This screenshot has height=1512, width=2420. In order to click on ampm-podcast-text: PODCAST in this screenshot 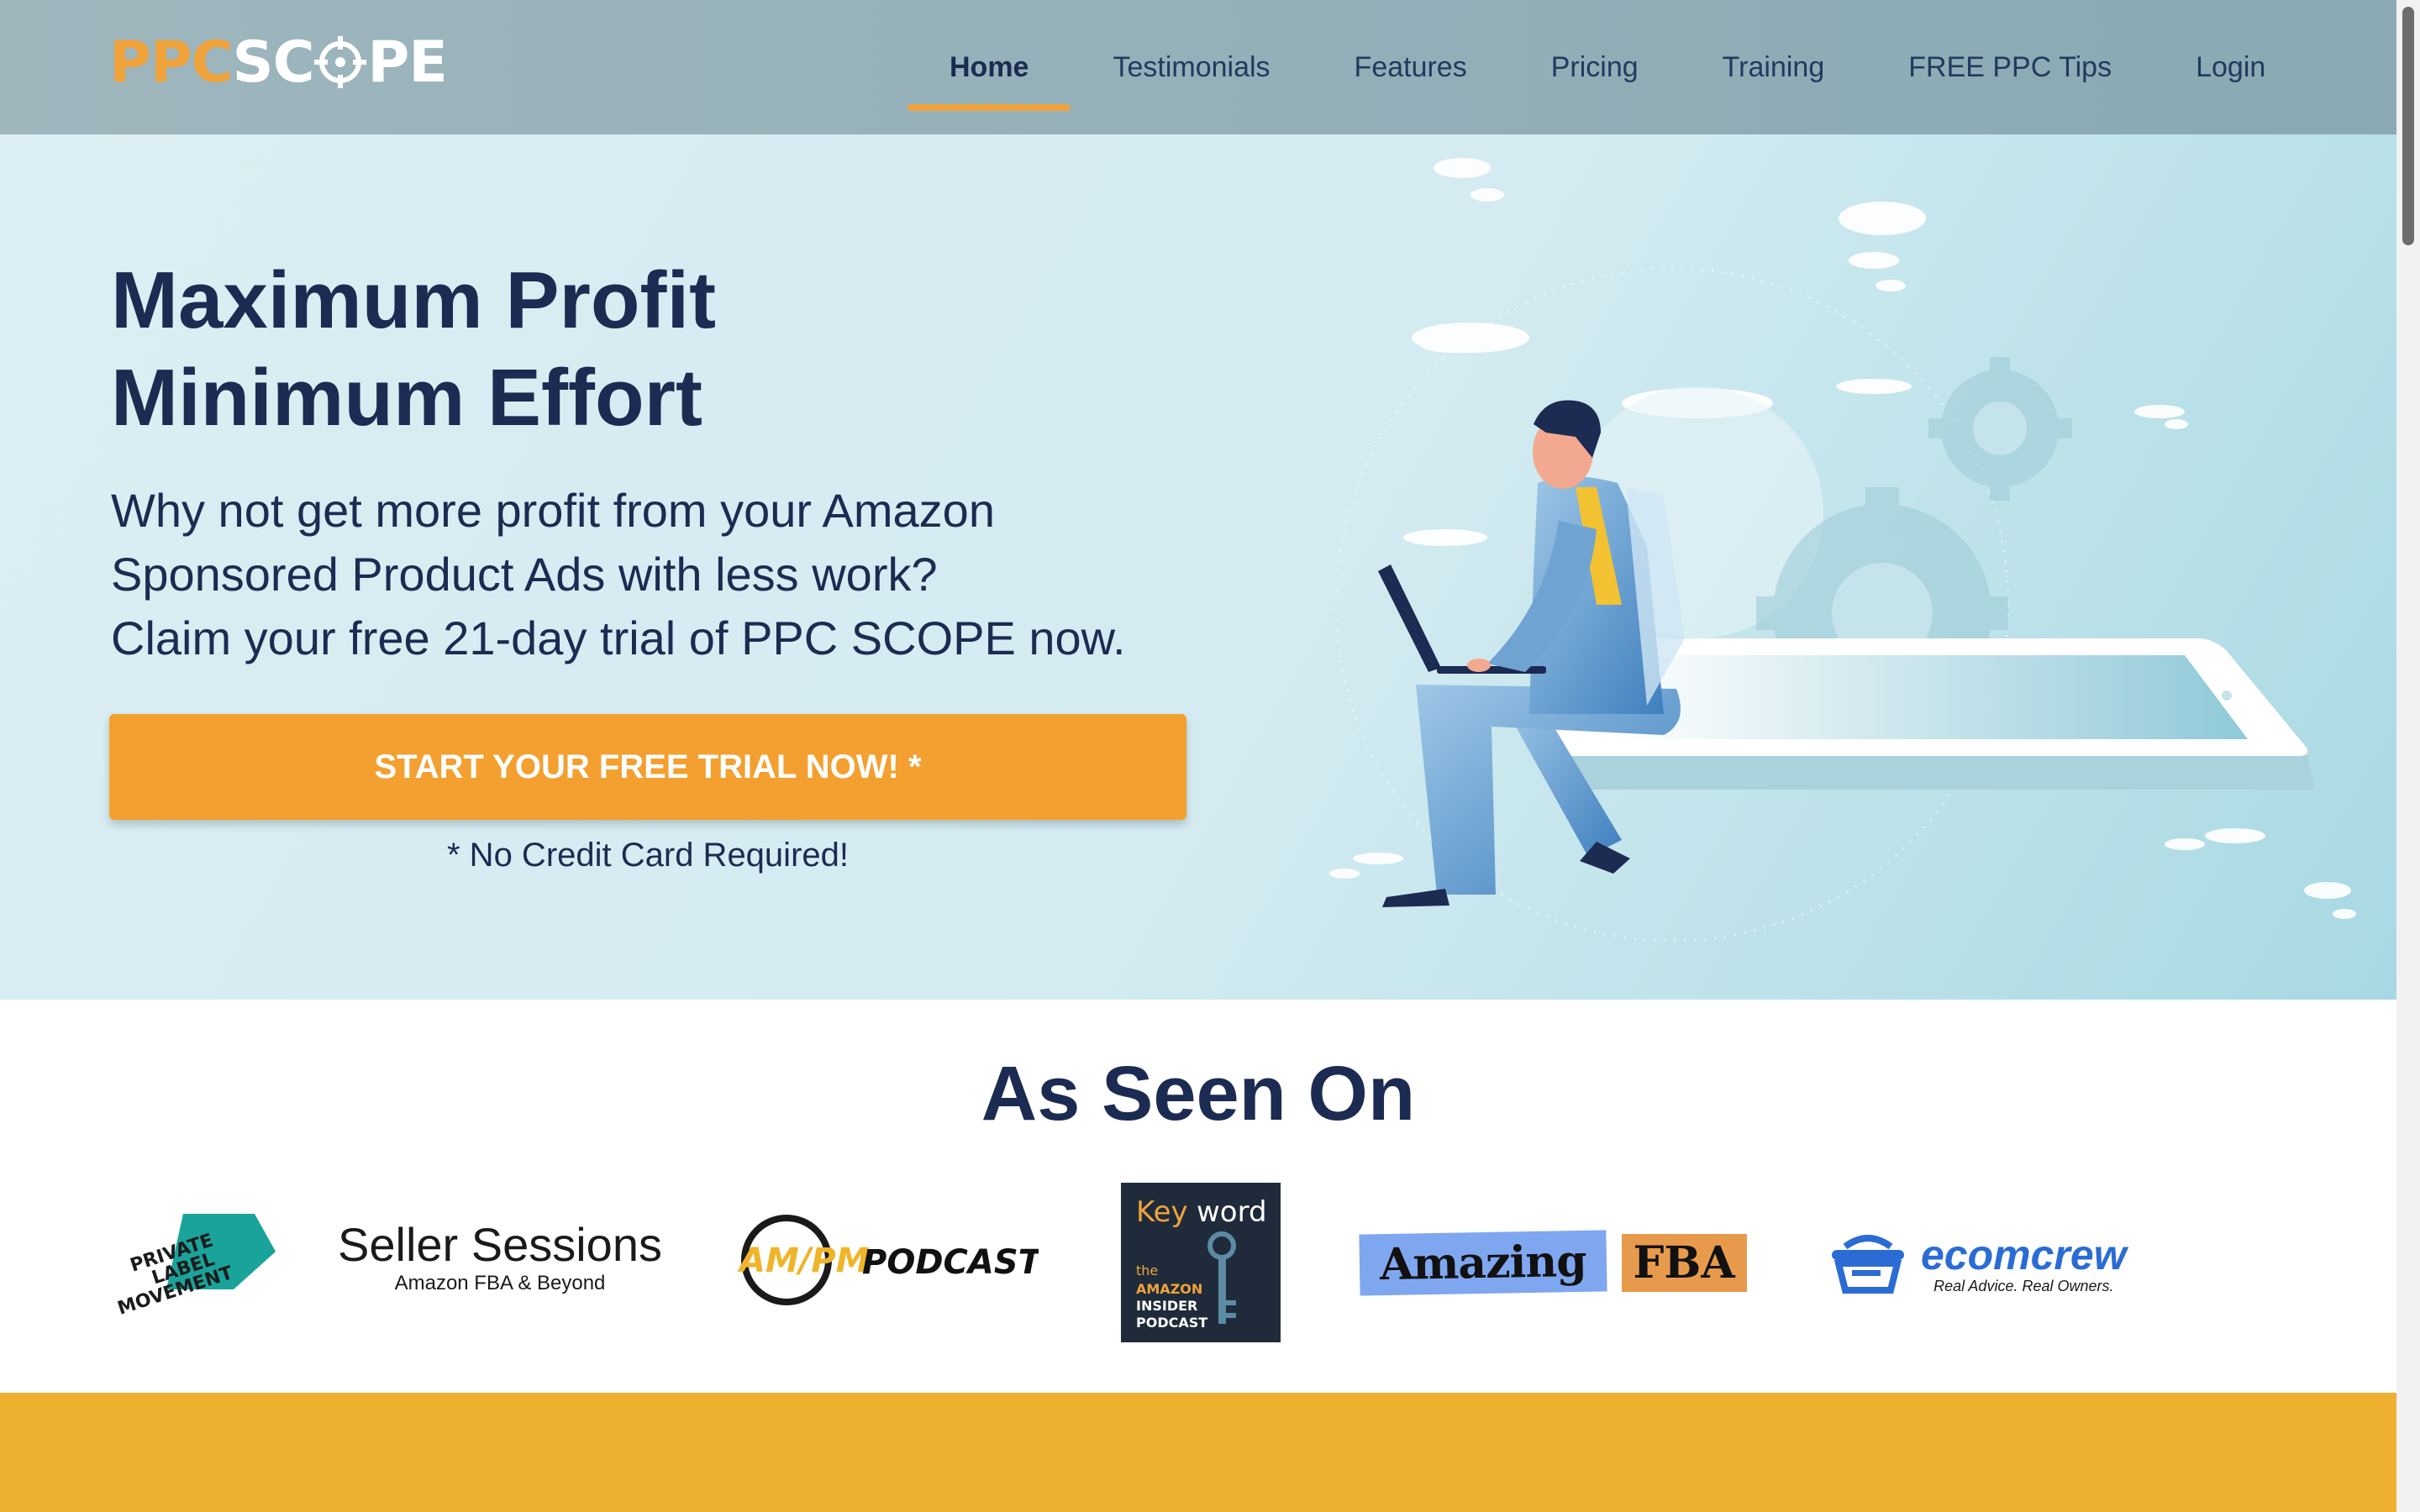, I will do `click(951, 1262)`.